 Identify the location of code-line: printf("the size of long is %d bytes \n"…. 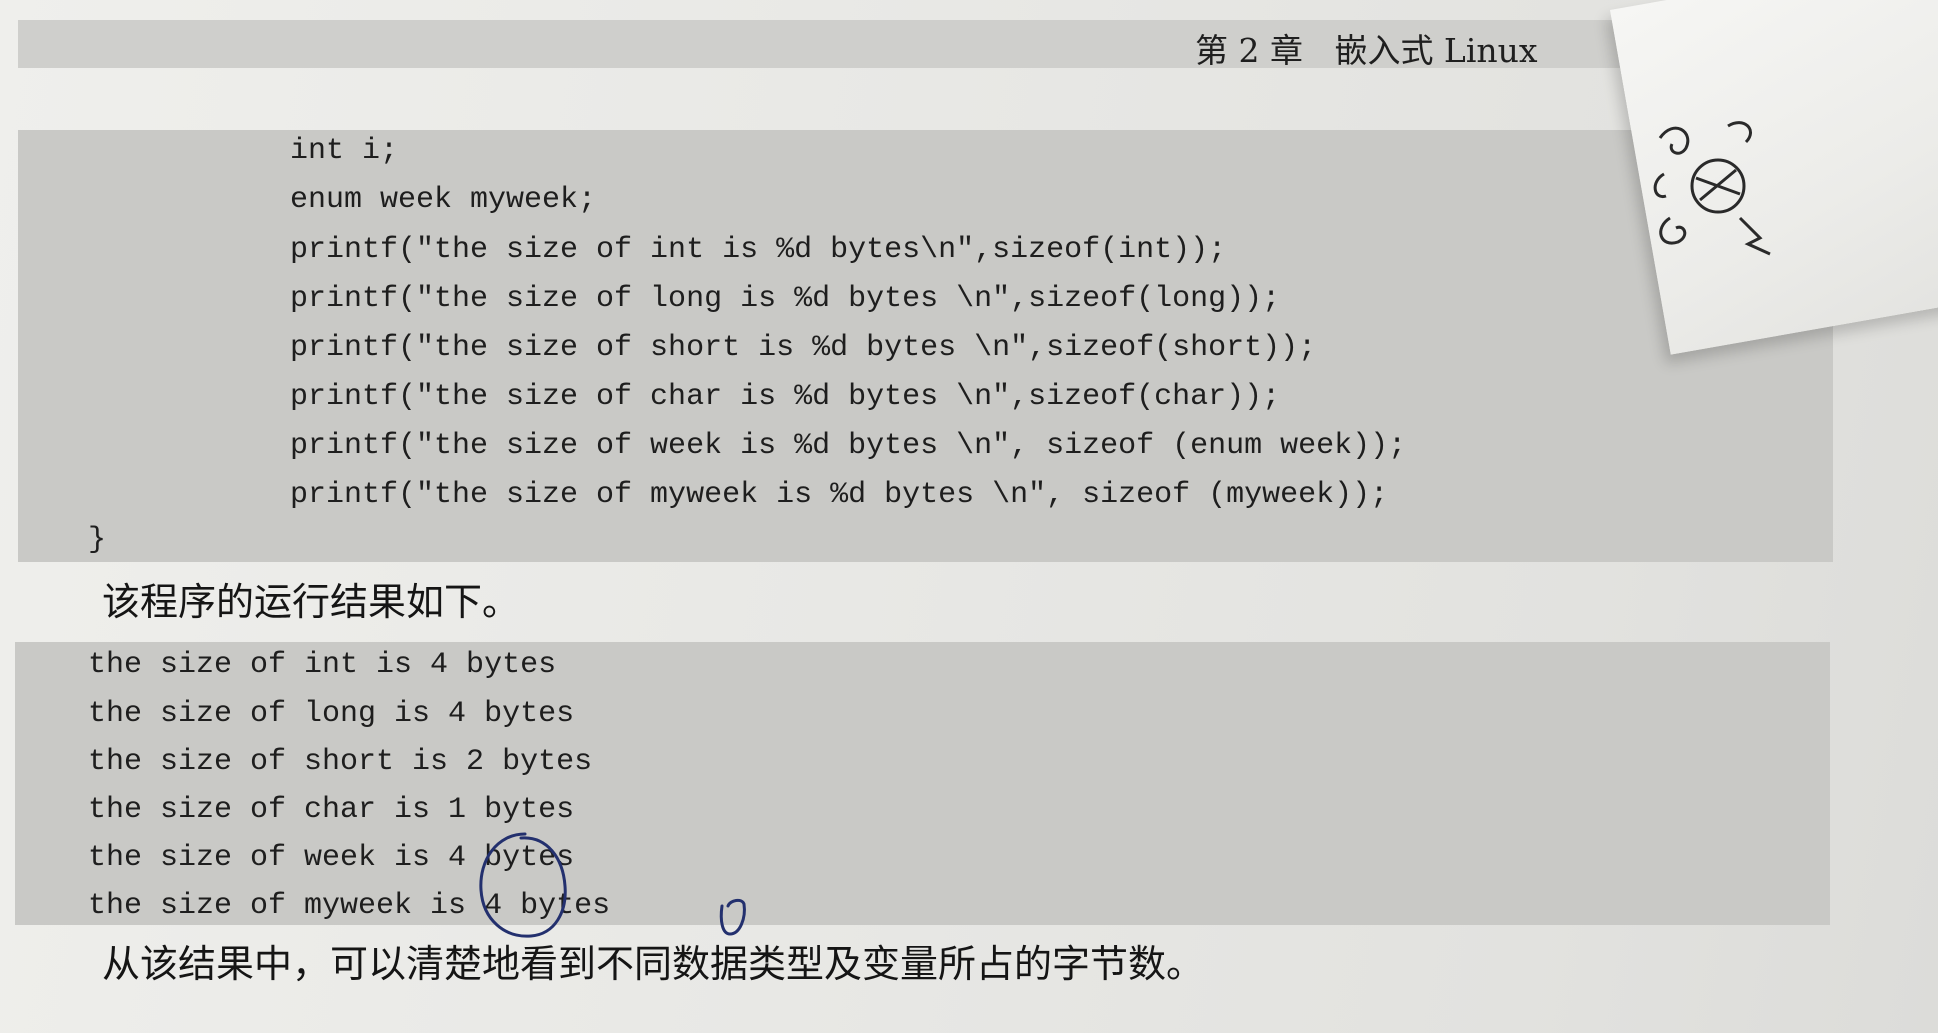
(785, 299).